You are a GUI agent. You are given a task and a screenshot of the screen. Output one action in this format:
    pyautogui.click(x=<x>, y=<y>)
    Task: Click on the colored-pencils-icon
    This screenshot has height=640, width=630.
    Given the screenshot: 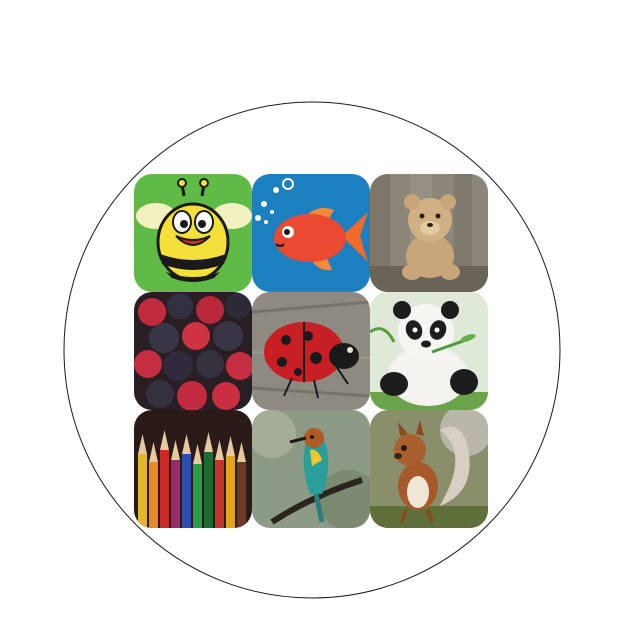 What is the action you would take?
    pyautogui.click(x=193, y=469)
    